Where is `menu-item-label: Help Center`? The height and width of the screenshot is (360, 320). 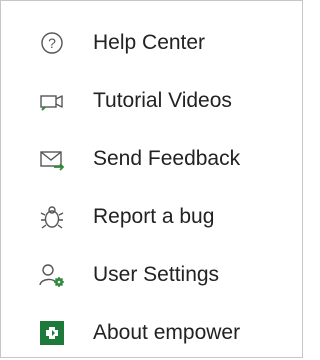
menu-item-label: Help Center is located at coordinates (149, 42).